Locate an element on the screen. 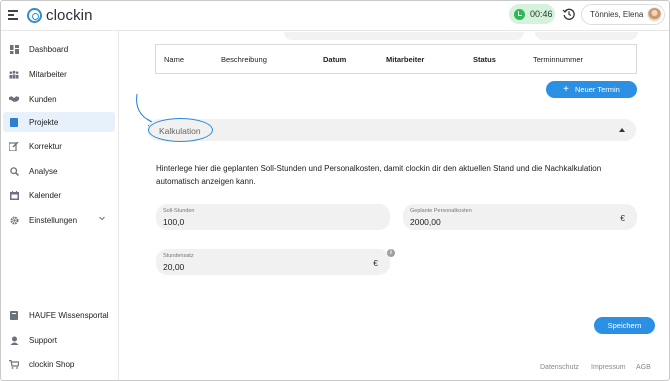 The height and width of the screenshot is (381, 670). sidebar-item-label: clockin Shop is located at coordinates (52, 364).